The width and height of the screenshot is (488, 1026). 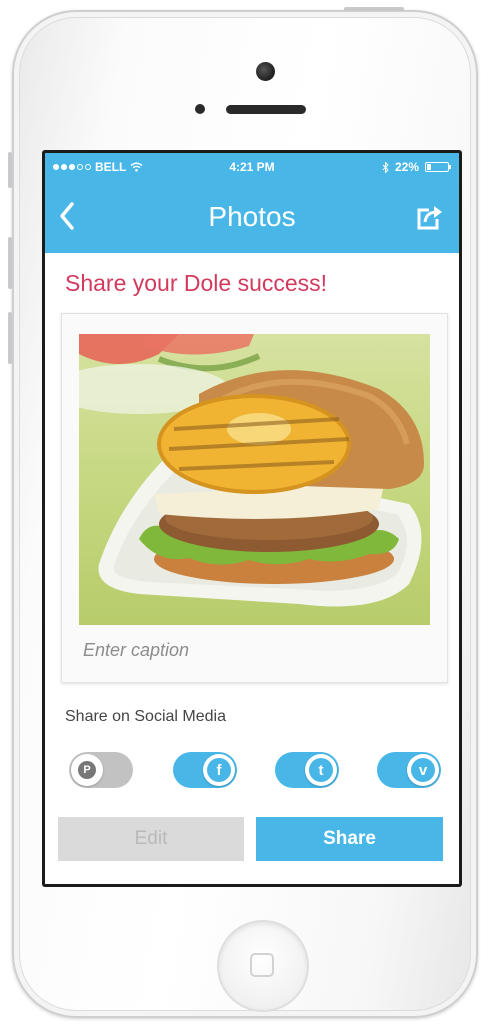 What do you see at coordinates (266, 109) in the screenshot?
I see `earpiece-speaker` at bounding box center [266, 109].